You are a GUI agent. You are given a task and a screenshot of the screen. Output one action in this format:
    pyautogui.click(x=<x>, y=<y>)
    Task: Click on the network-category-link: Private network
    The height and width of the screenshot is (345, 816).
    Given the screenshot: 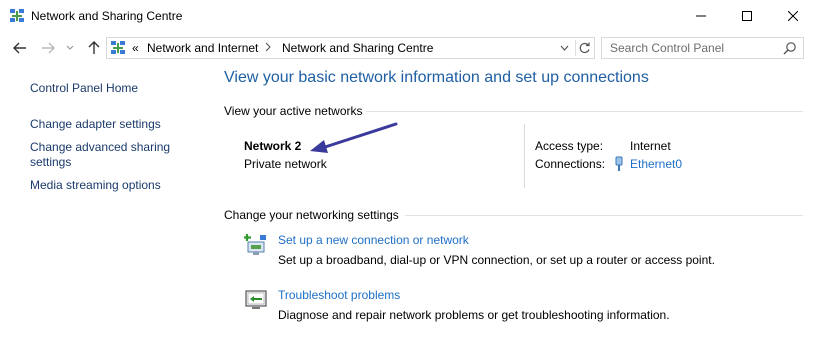 What is the action you would take?
    pyautogui.click(x=285, y=164)
    